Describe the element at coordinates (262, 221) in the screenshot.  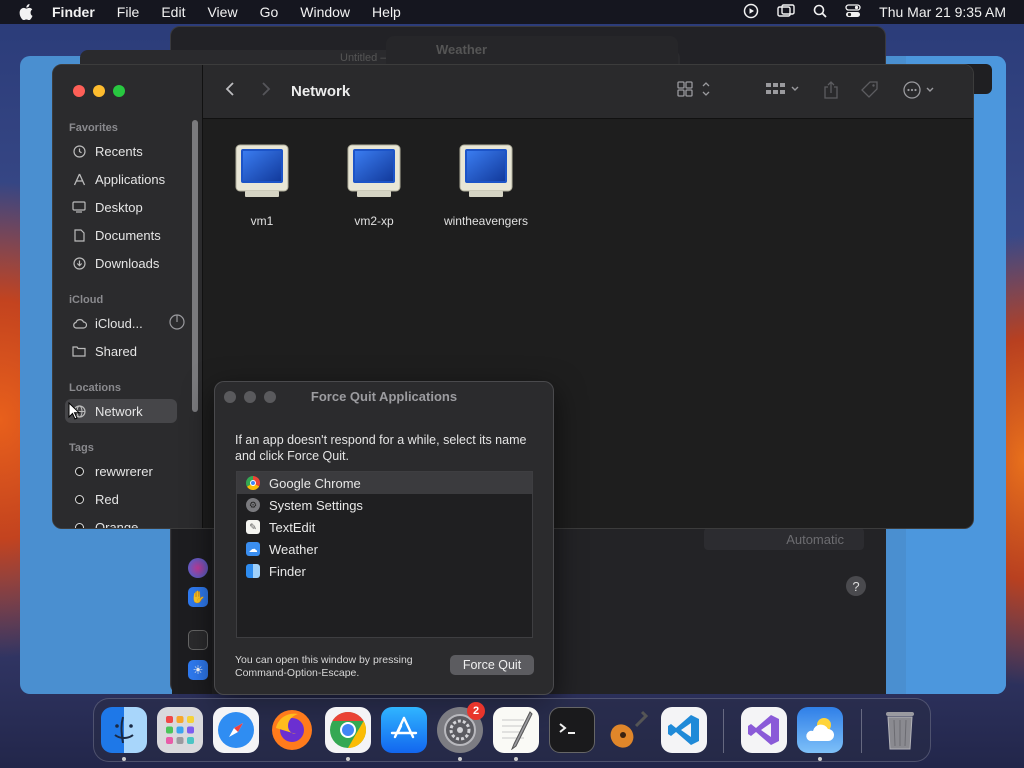
I see `network-item-label: vm1` at that location.